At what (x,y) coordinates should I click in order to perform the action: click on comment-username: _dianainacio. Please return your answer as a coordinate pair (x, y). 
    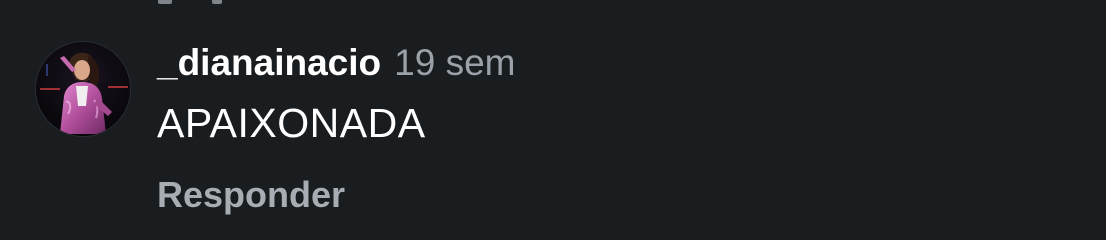
    Looking at the image, I should click on (269, 63).